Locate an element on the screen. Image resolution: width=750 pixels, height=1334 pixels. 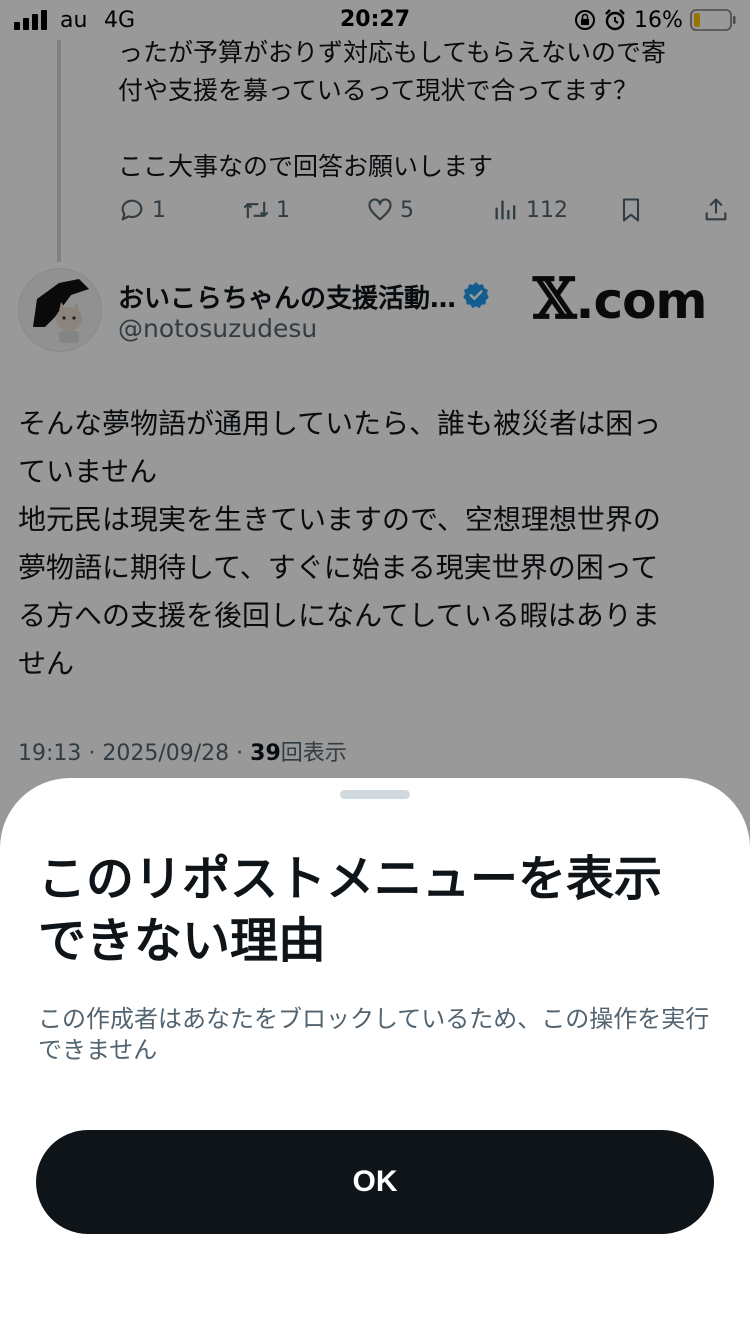
sheet-description: この作成者はあなたをブロックしているため、この操作を実行できません is located at coordinates (374, 1034).